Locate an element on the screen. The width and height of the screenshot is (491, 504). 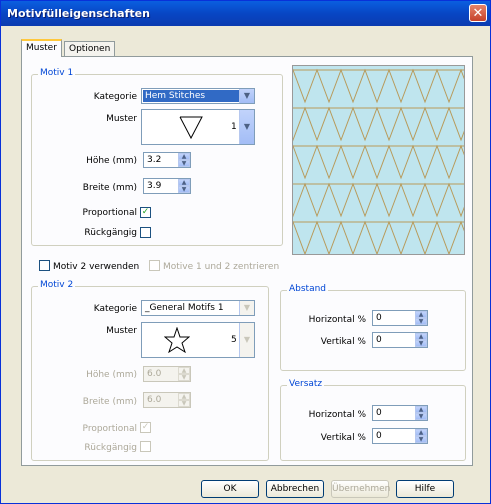
motiv2-breite-label: Breite (mm) is located at coordinates (109, 402).